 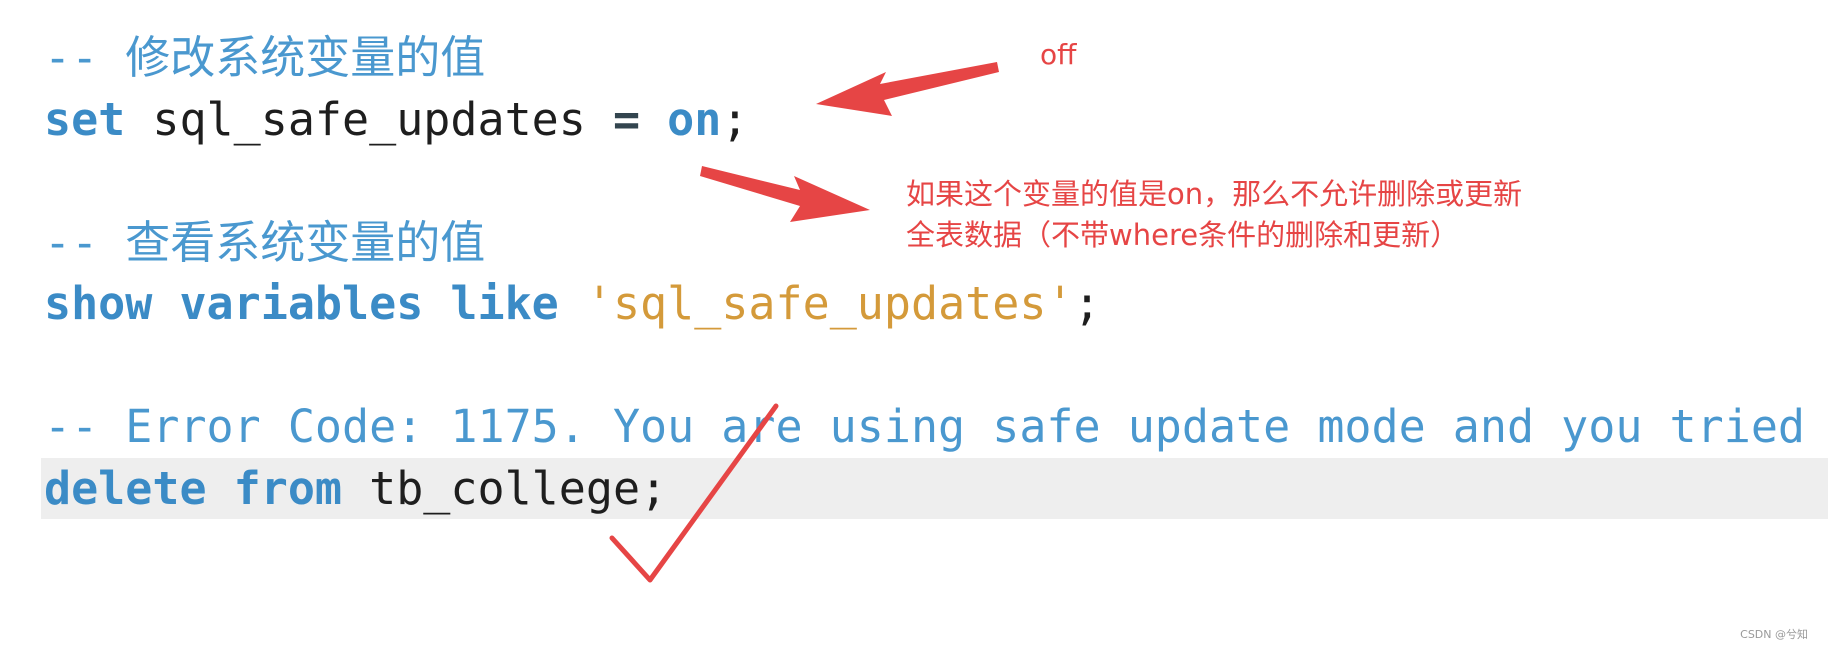 What do you see at coordinates (694, 493) in the screenshot?
I see `checkmark-icon` at bounding box center [694, 493].